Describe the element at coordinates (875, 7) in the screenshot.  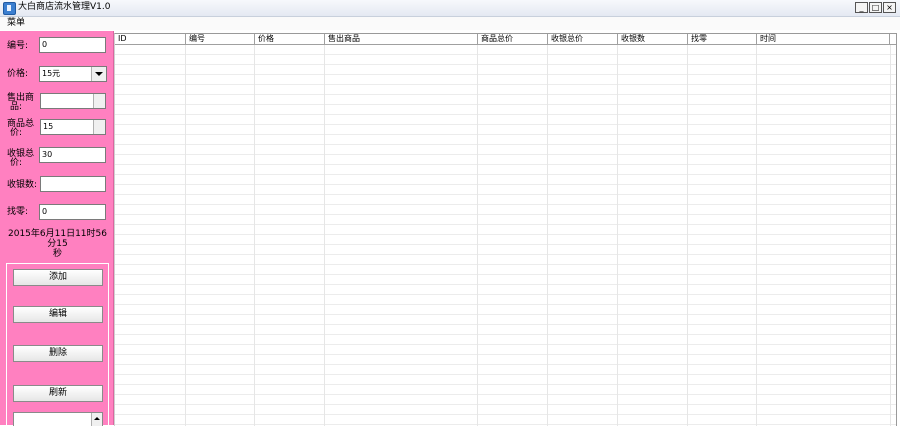
I see `maximize-button: □` at that location.